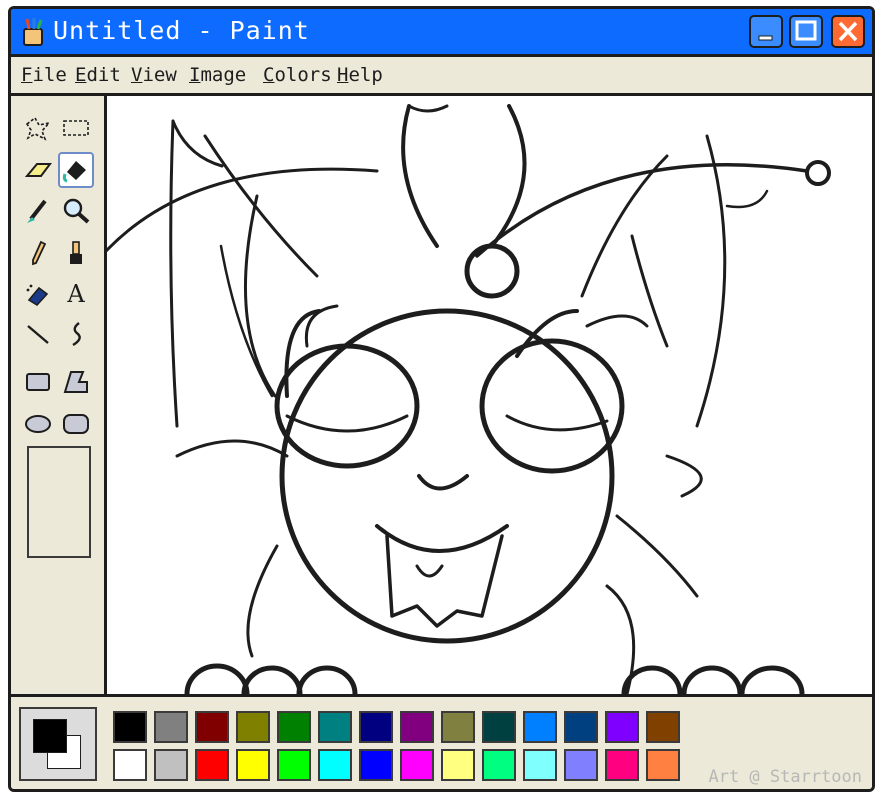  I want to click on curve-icon, so click(76, 334).